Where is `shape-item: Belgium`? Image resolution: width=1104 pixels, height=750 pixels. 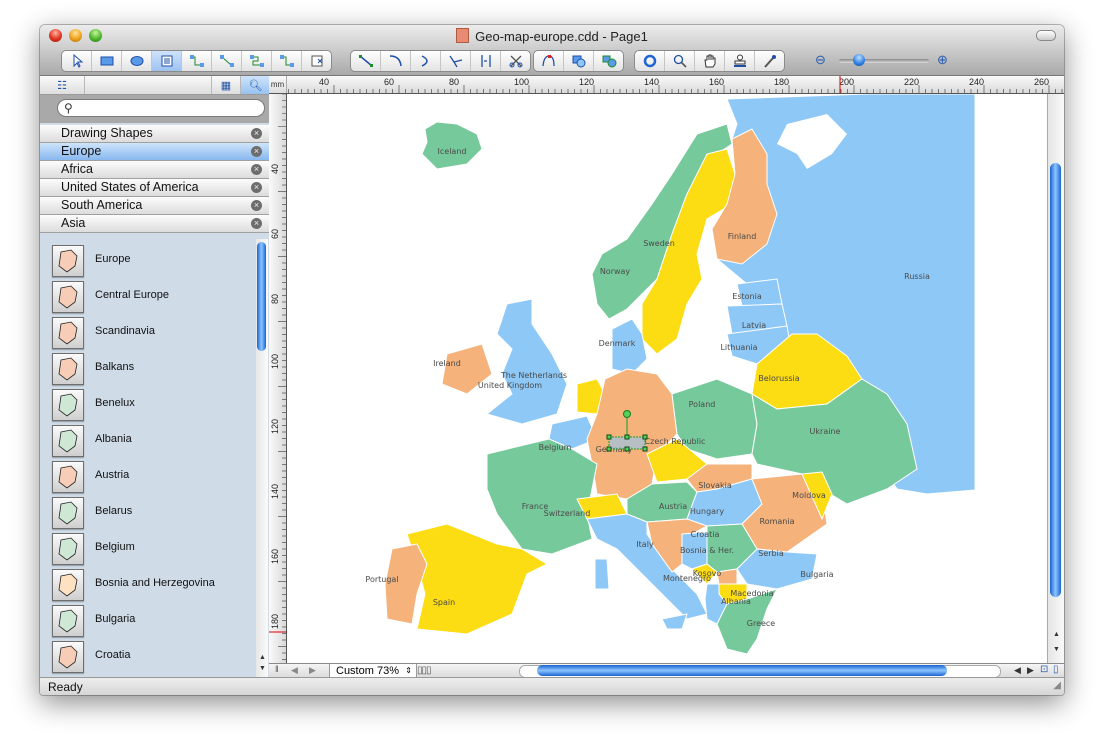 shape-item: Belgium is located at coordinates (152, 551).